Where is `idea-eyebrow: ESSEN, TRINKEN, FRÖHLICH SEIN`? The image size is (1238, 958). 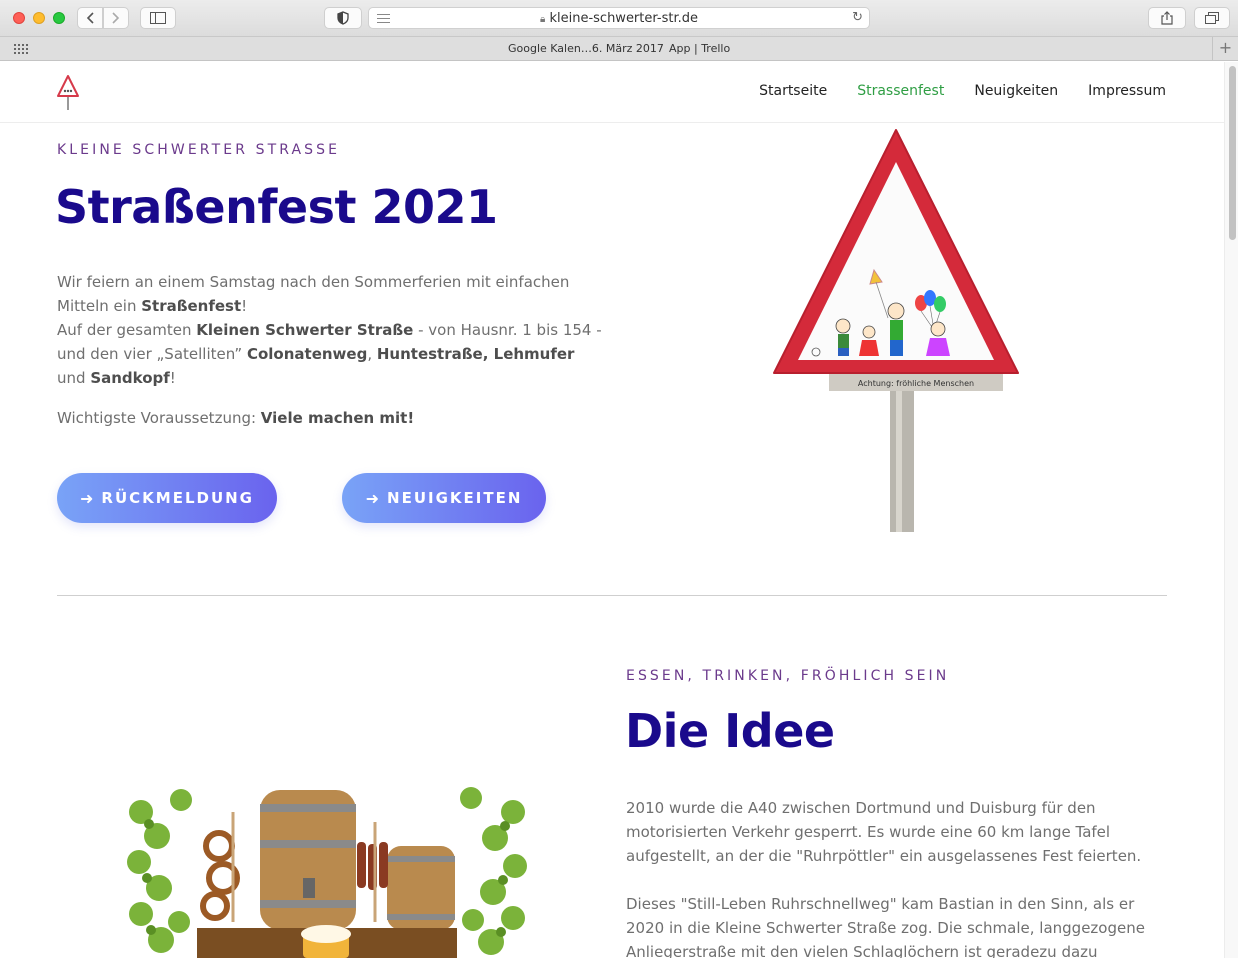 idea-eyebrow: ESSEN, TRINKEN, FRÖHLICH SEIN is located at coordinates (788, 676).